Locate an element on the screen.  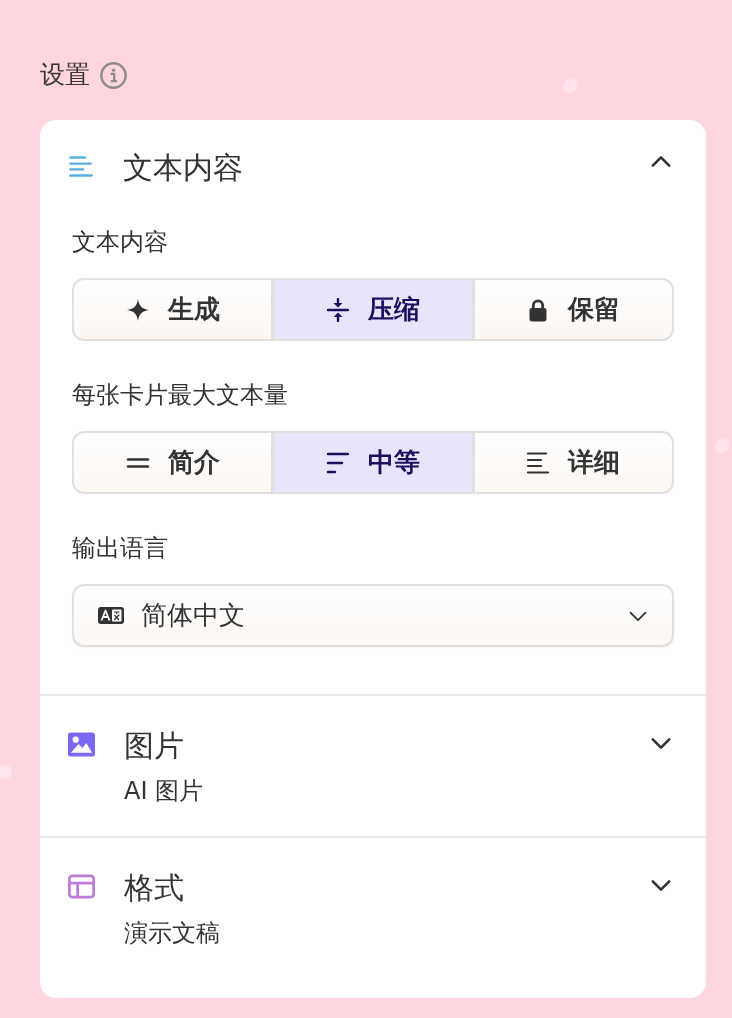
field-label: 每张卡片最大文本量 is located at coordinates (180, 395).